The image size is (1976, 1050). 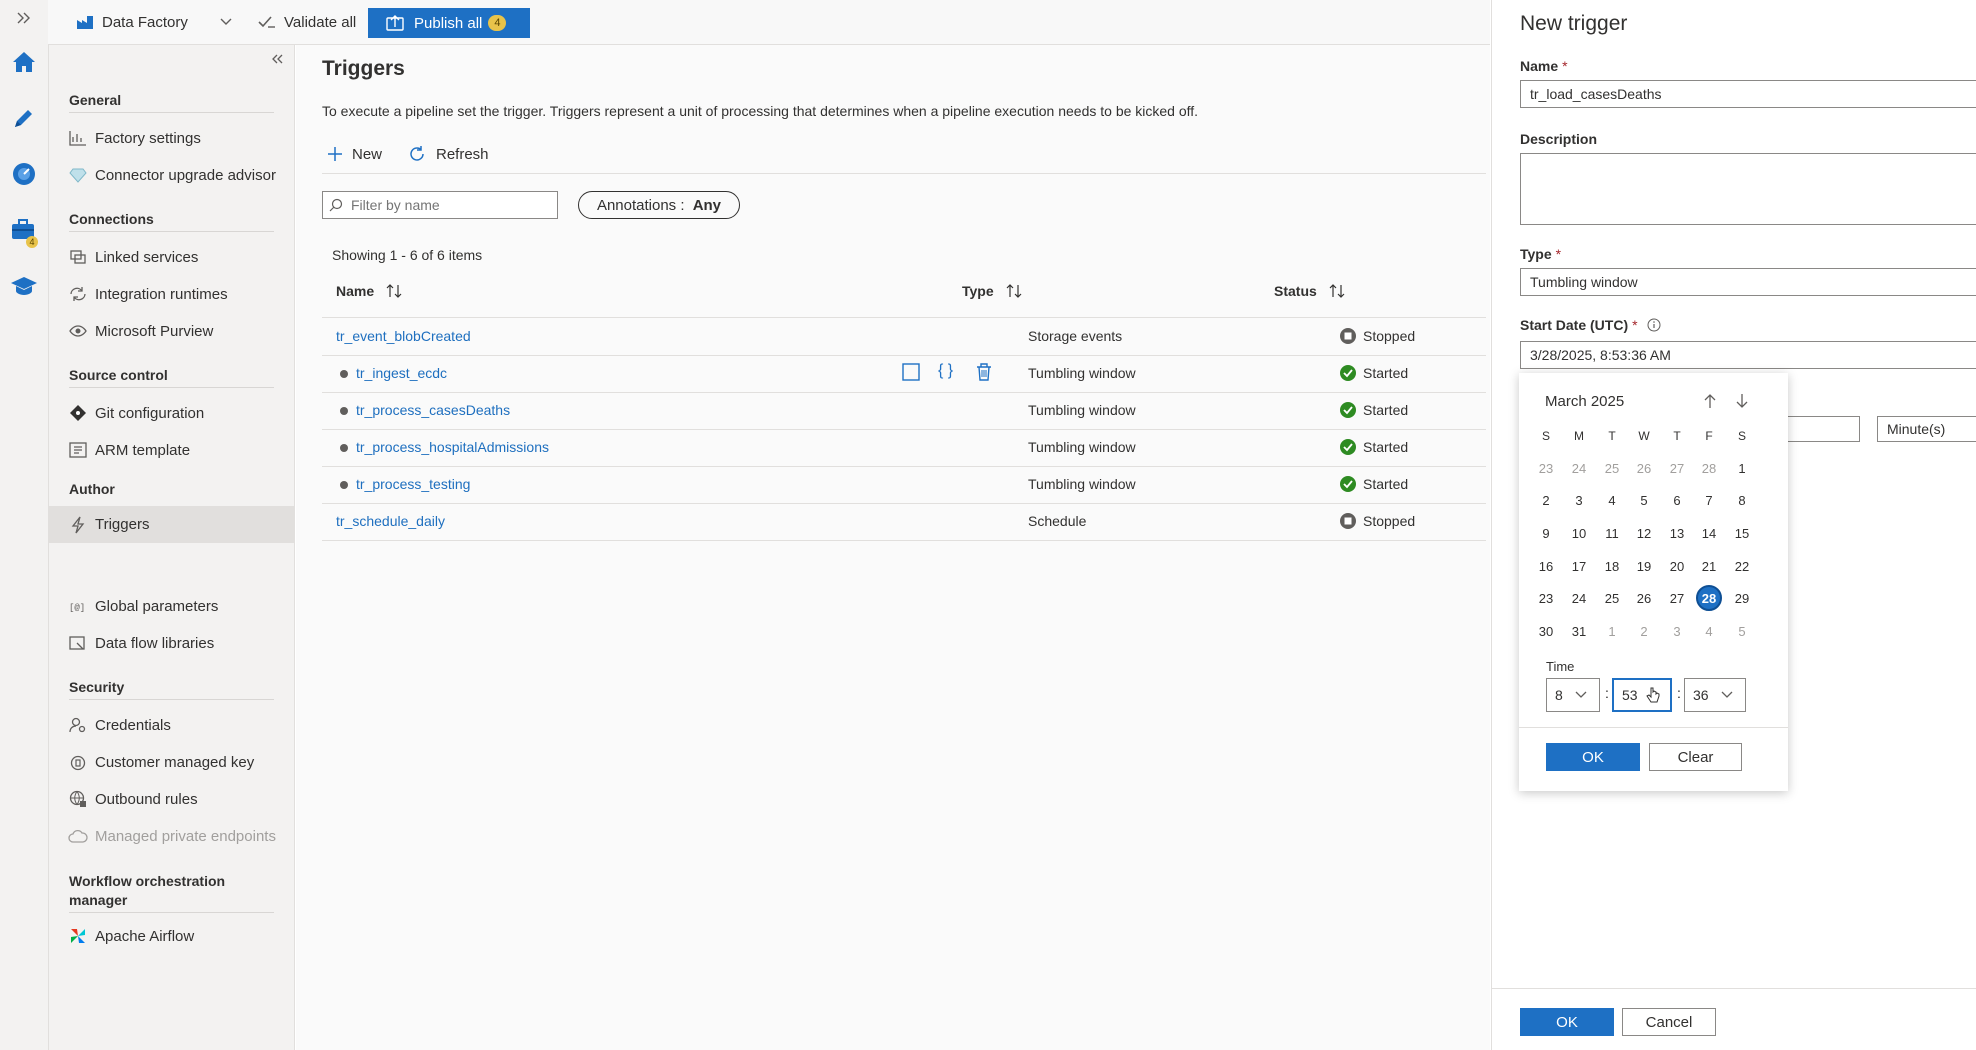 What do you see at coordinates (355, 154) in the screenshot?
I see `new-trigger-button: New` at bounding box center [355, 154].